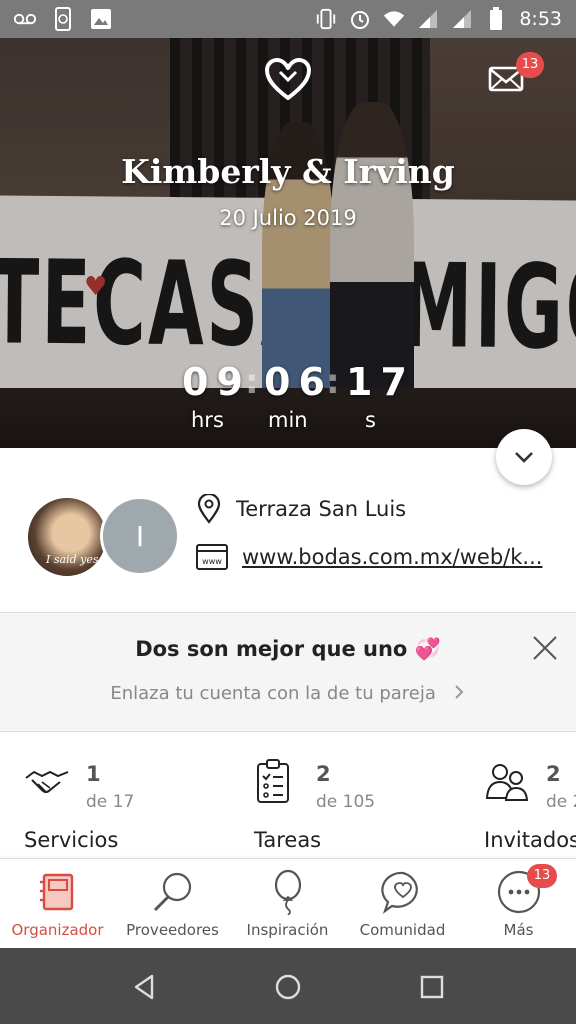 The width and height of the screenshot is (576, 1024). I want to click on close-icon, so click(545, 648).